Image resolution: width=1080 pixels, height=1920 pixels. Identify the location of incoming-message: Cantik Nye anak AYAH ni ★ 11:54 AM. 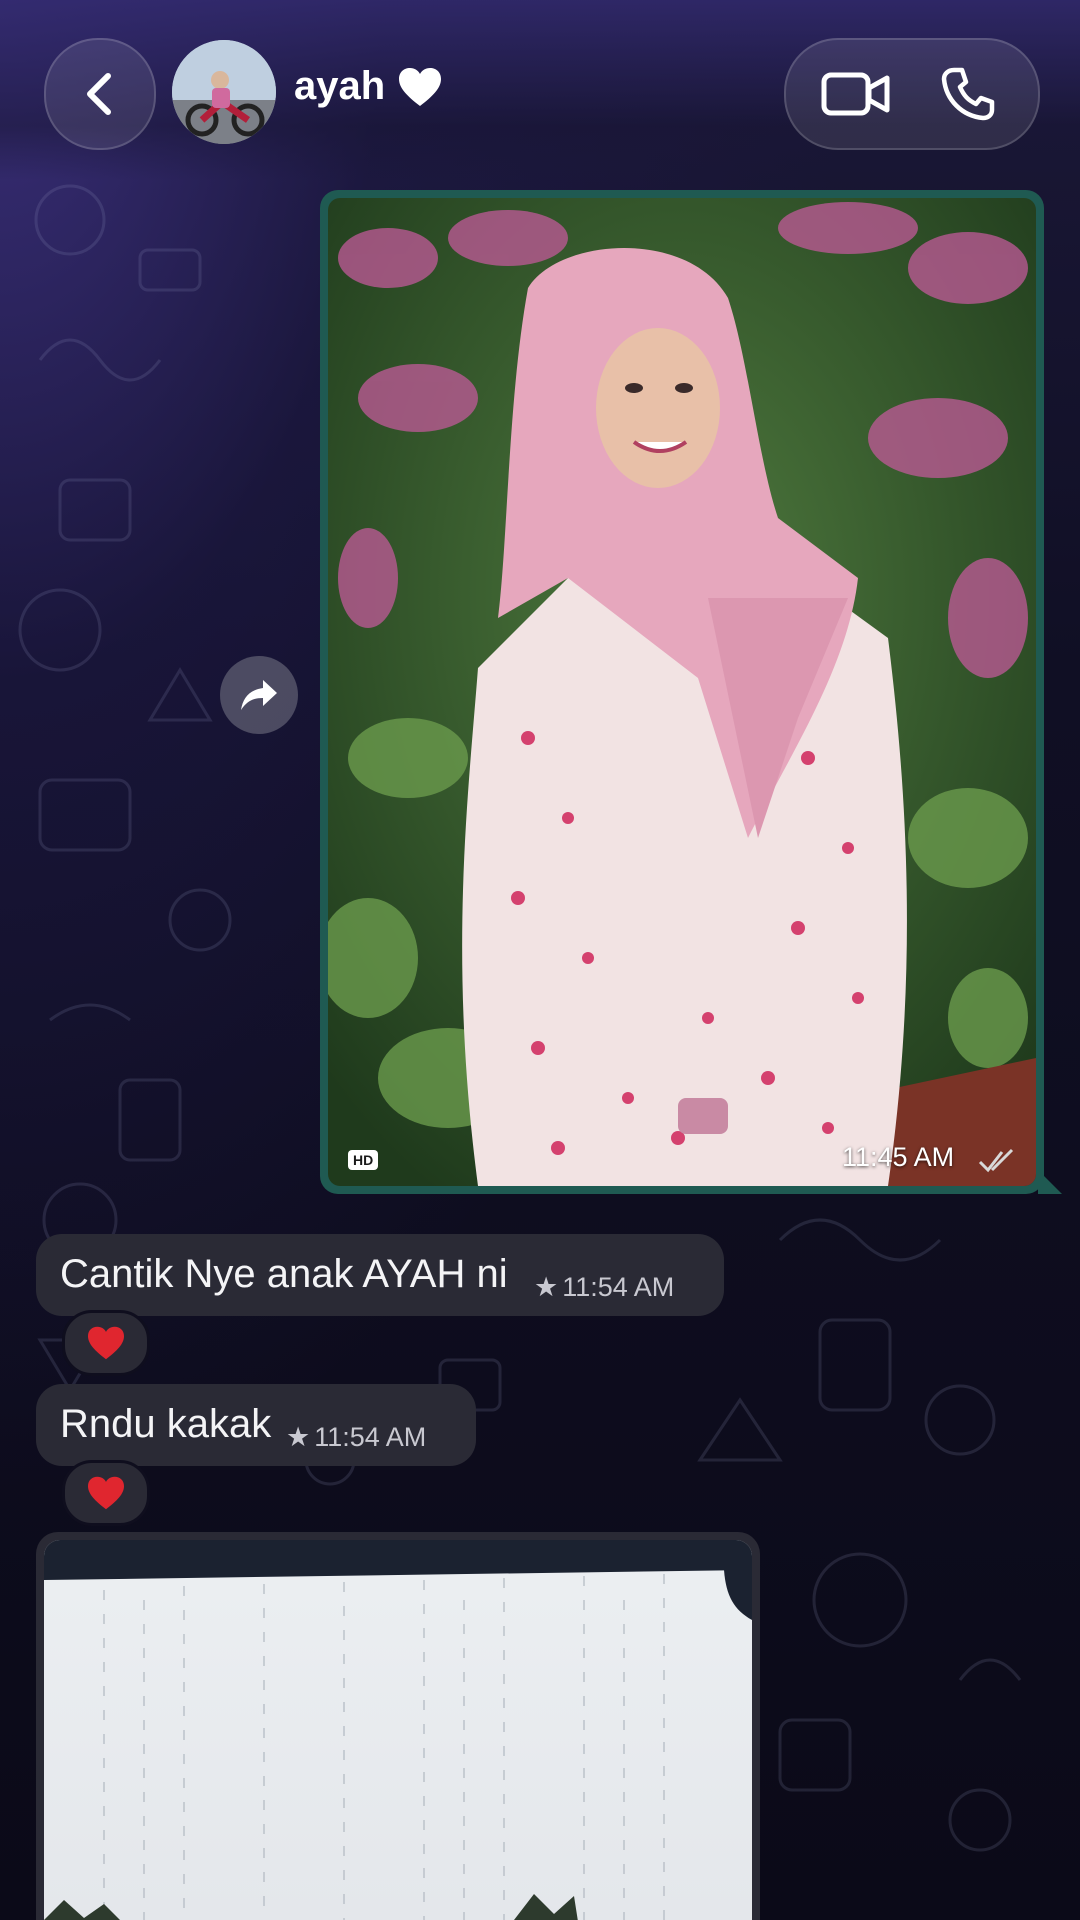
(380, 1275).